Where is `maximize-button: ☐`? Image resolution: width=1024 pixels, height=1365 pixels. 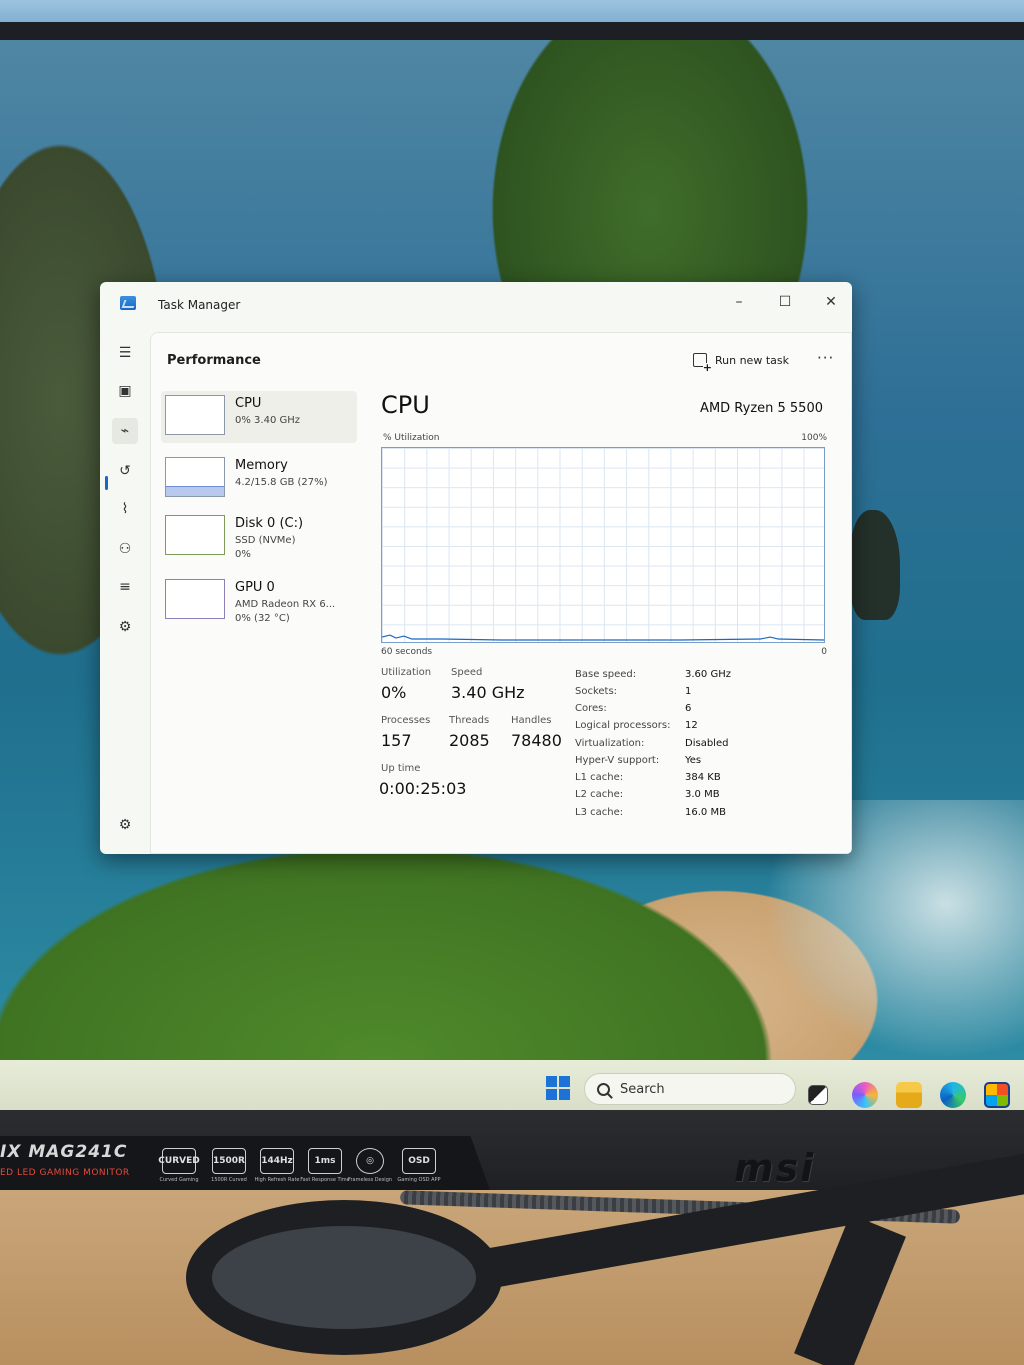 maximize-button: ☐ is located at coordinates (785, 302).